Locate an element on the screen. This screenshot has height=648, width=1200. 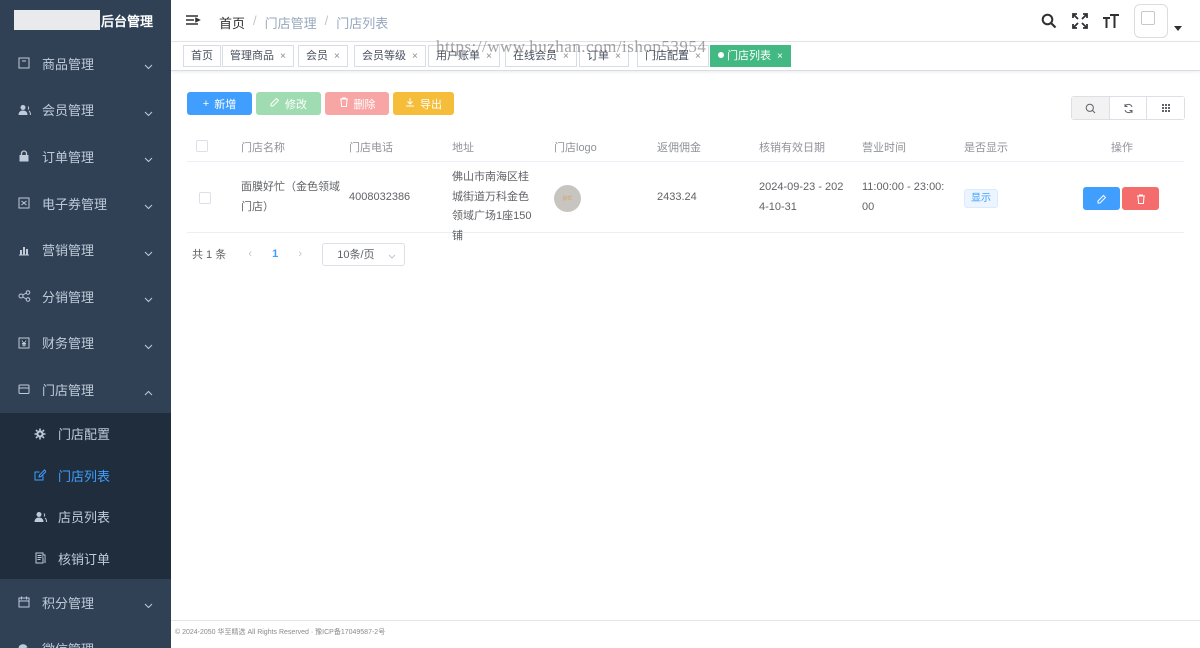
column-header-visible: 是否显示 is located at coordinates (986, 148).